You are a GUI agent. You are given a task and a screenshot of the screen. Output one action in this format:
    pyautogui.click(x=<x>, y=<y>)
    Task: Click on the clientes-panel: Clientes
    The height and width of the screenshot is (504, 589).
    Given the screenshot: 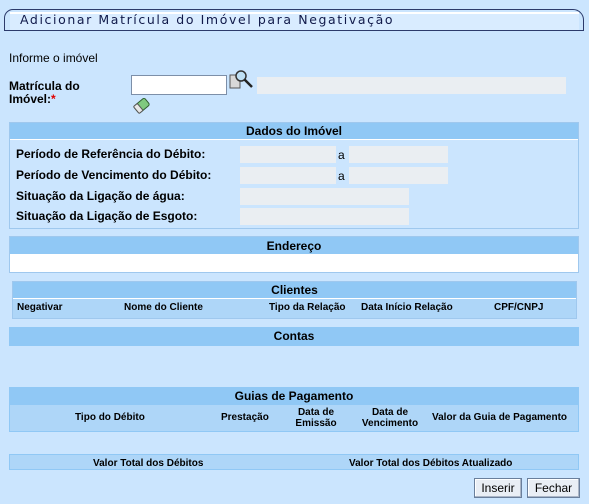 What is the action you would take?
    pyautogui.click(x=294, y=300)
    